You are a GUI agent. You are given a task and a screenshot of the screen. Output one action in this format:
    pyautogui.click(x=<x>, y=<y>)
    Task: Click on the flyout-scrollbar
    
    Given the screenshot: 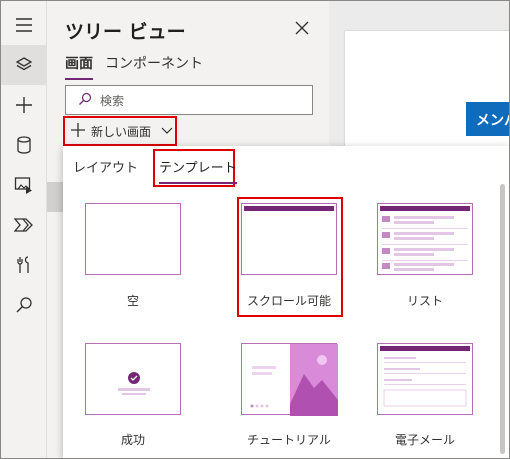 What is the action you would take?
    pyautogui.click(x=502, y=319)
    